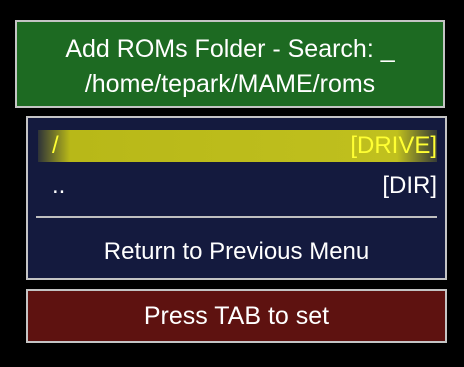 The image size is (464, 367). I want to click on menu-item-name: .., so click(59, 185).